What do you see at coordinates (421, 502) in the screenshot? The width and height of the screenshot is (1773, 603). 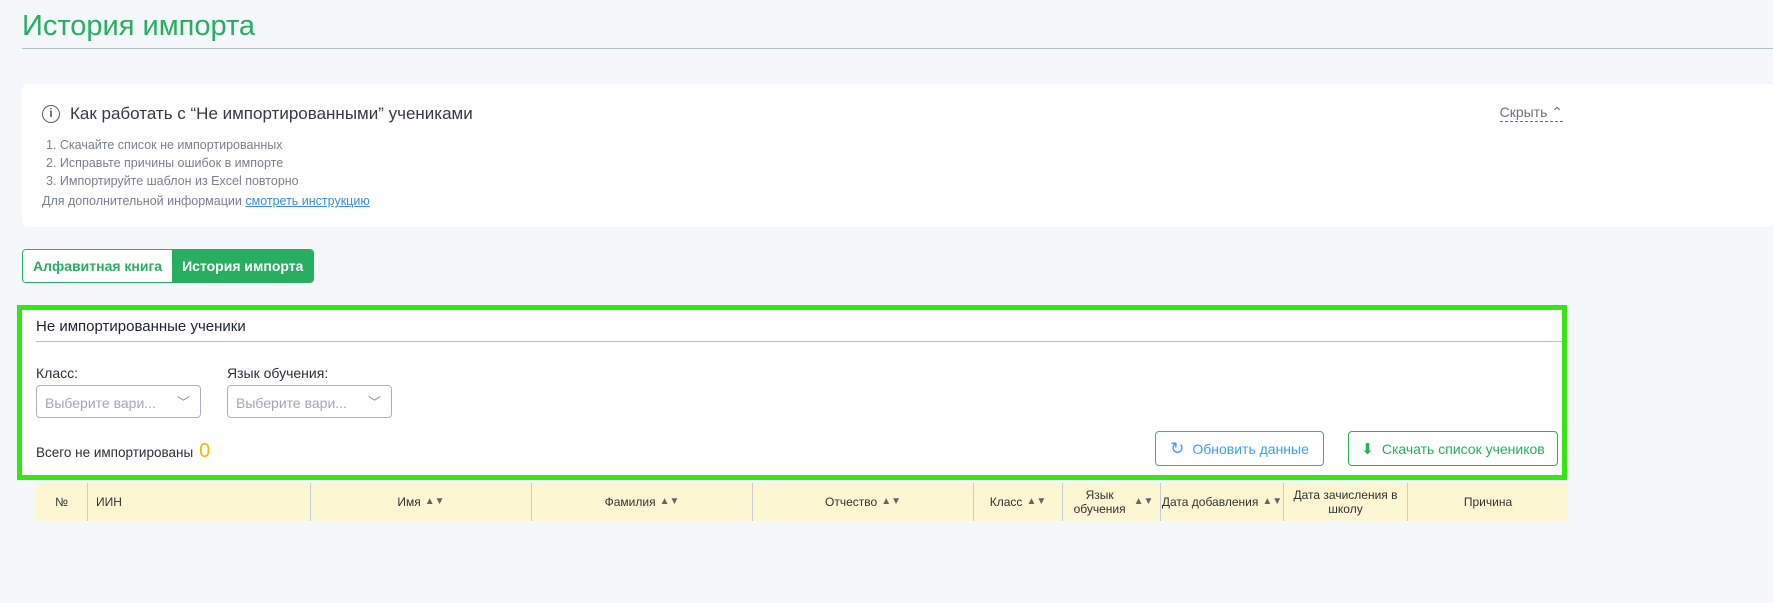 I see `col-name: Имя ▲▼` at bounding box center [421, 502].